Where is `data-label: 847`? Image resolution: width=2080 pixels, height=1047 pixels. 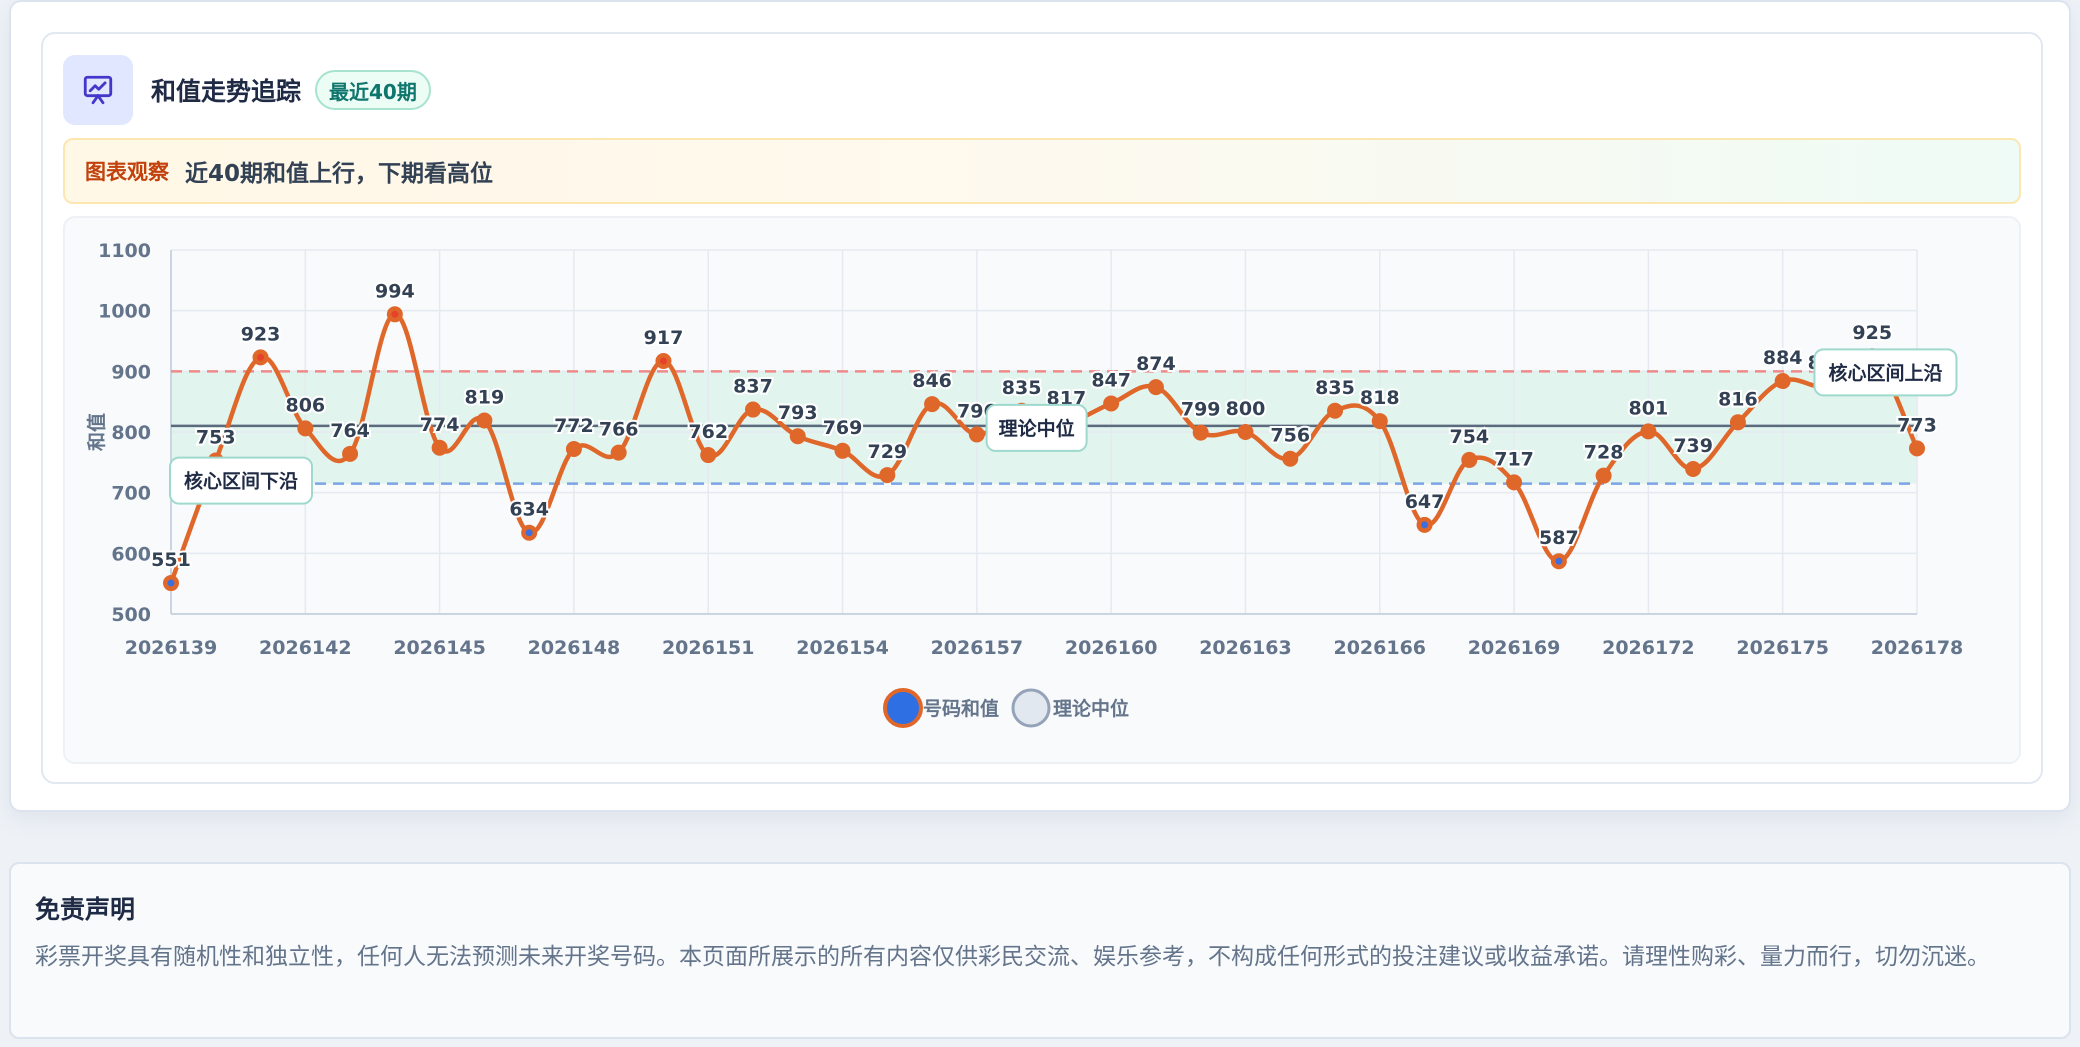
data-label: 847 is located at coordinates (1111, 380).